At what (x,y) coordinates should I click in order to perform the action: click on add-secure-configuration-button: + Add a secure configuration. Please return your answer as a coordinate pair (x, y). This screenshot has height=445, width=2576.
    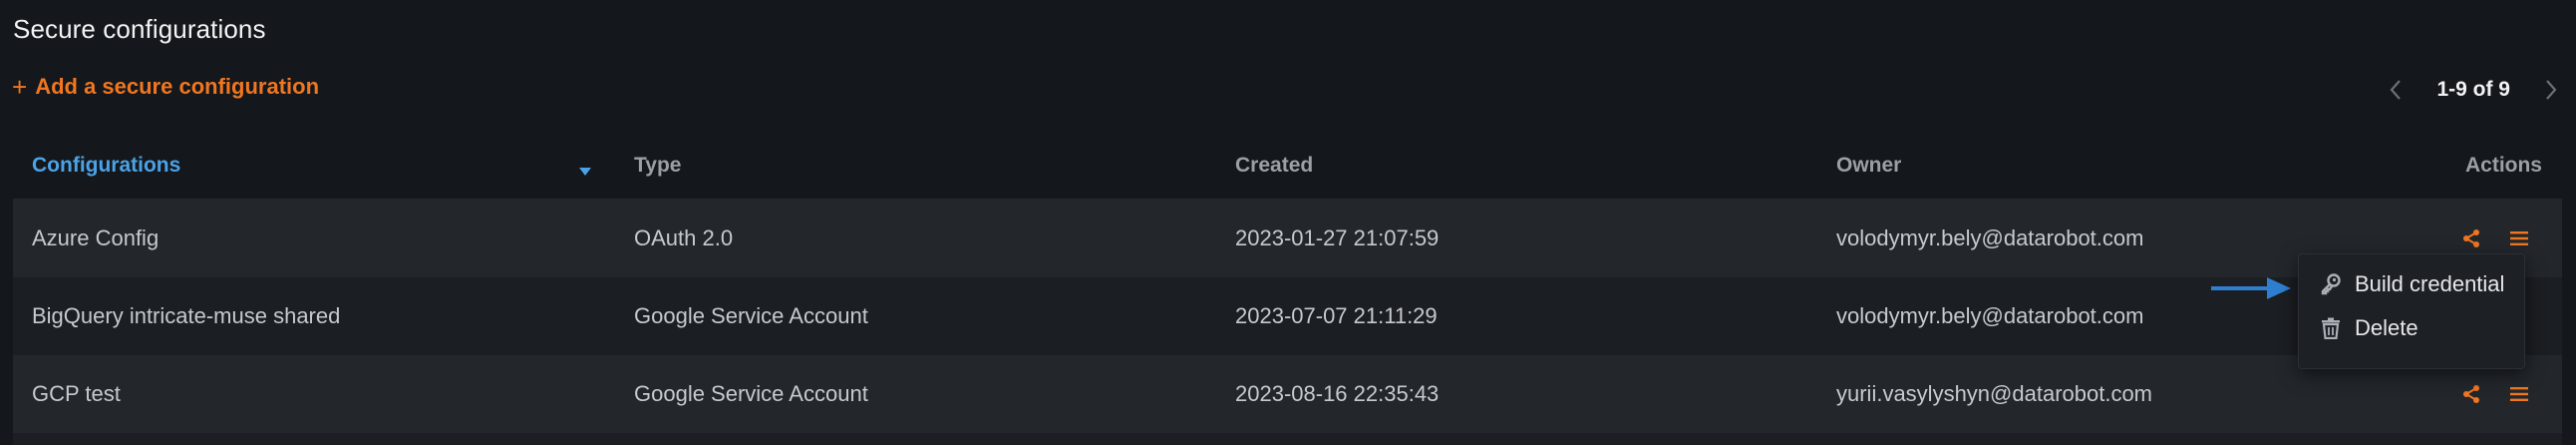
    Looking at the image, I should click on (165, 87).